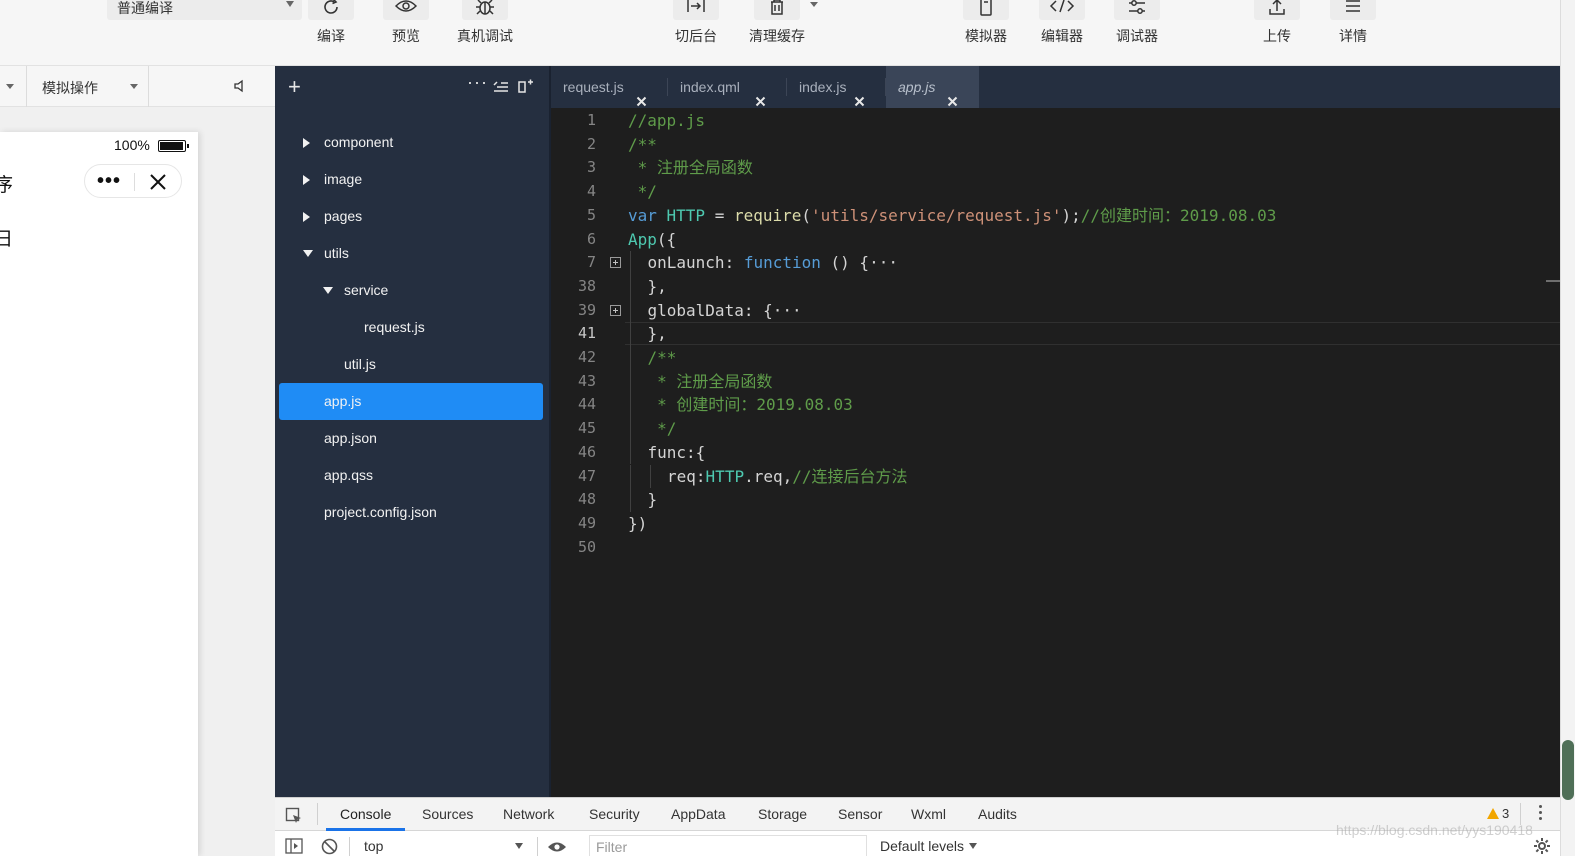 Image resolution: width=1575 pixels, height=856 pixels. Describe the element at coordinates (365, 814) in the screenshot. I see `devtools-tab: Console` at that location.